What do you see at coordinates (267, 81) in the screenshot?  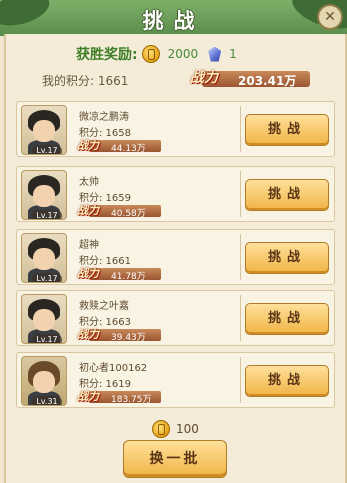 I see `my-power-value: 203.41万` at bounding box center [267, 81].